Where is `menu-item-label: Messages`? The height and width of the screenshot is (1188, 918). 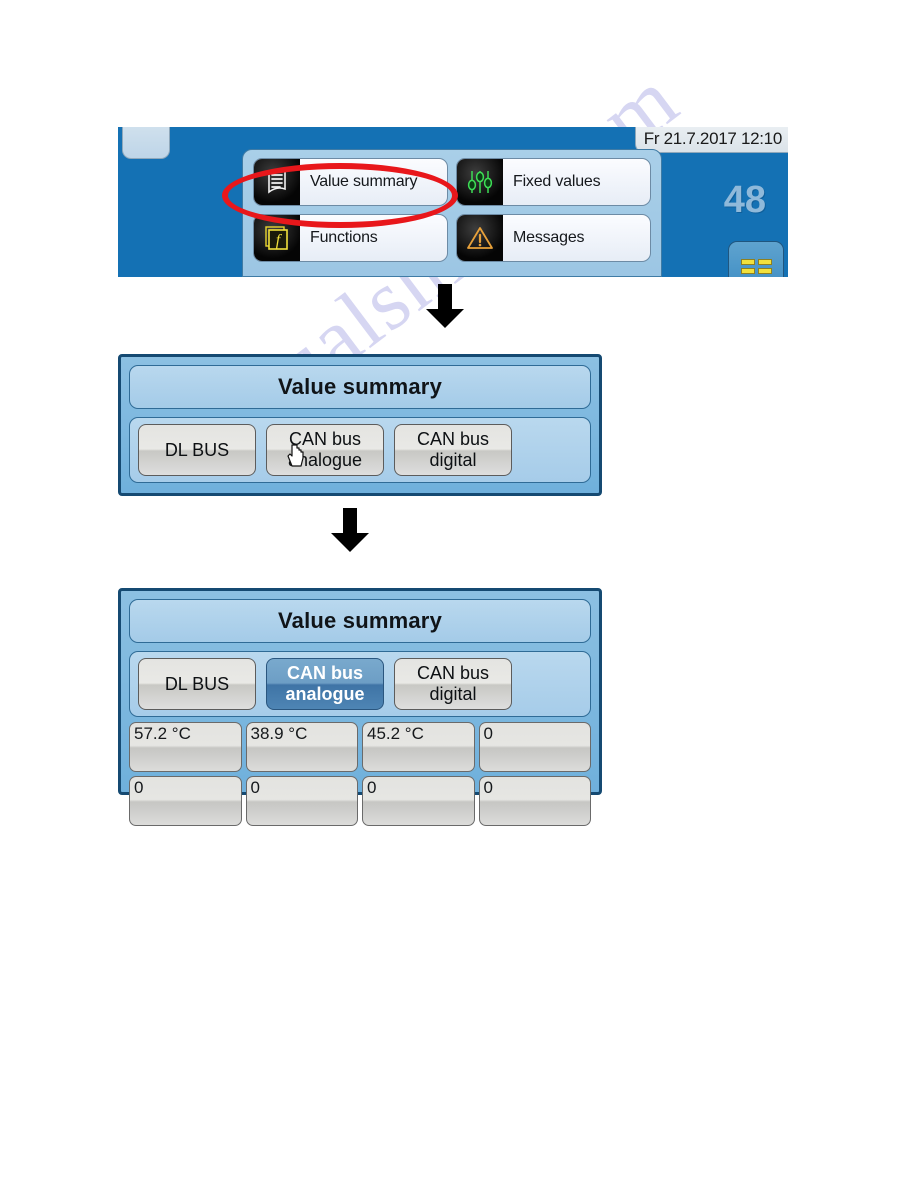 menu-item-label: Messages is located at coordinates (549, 237).